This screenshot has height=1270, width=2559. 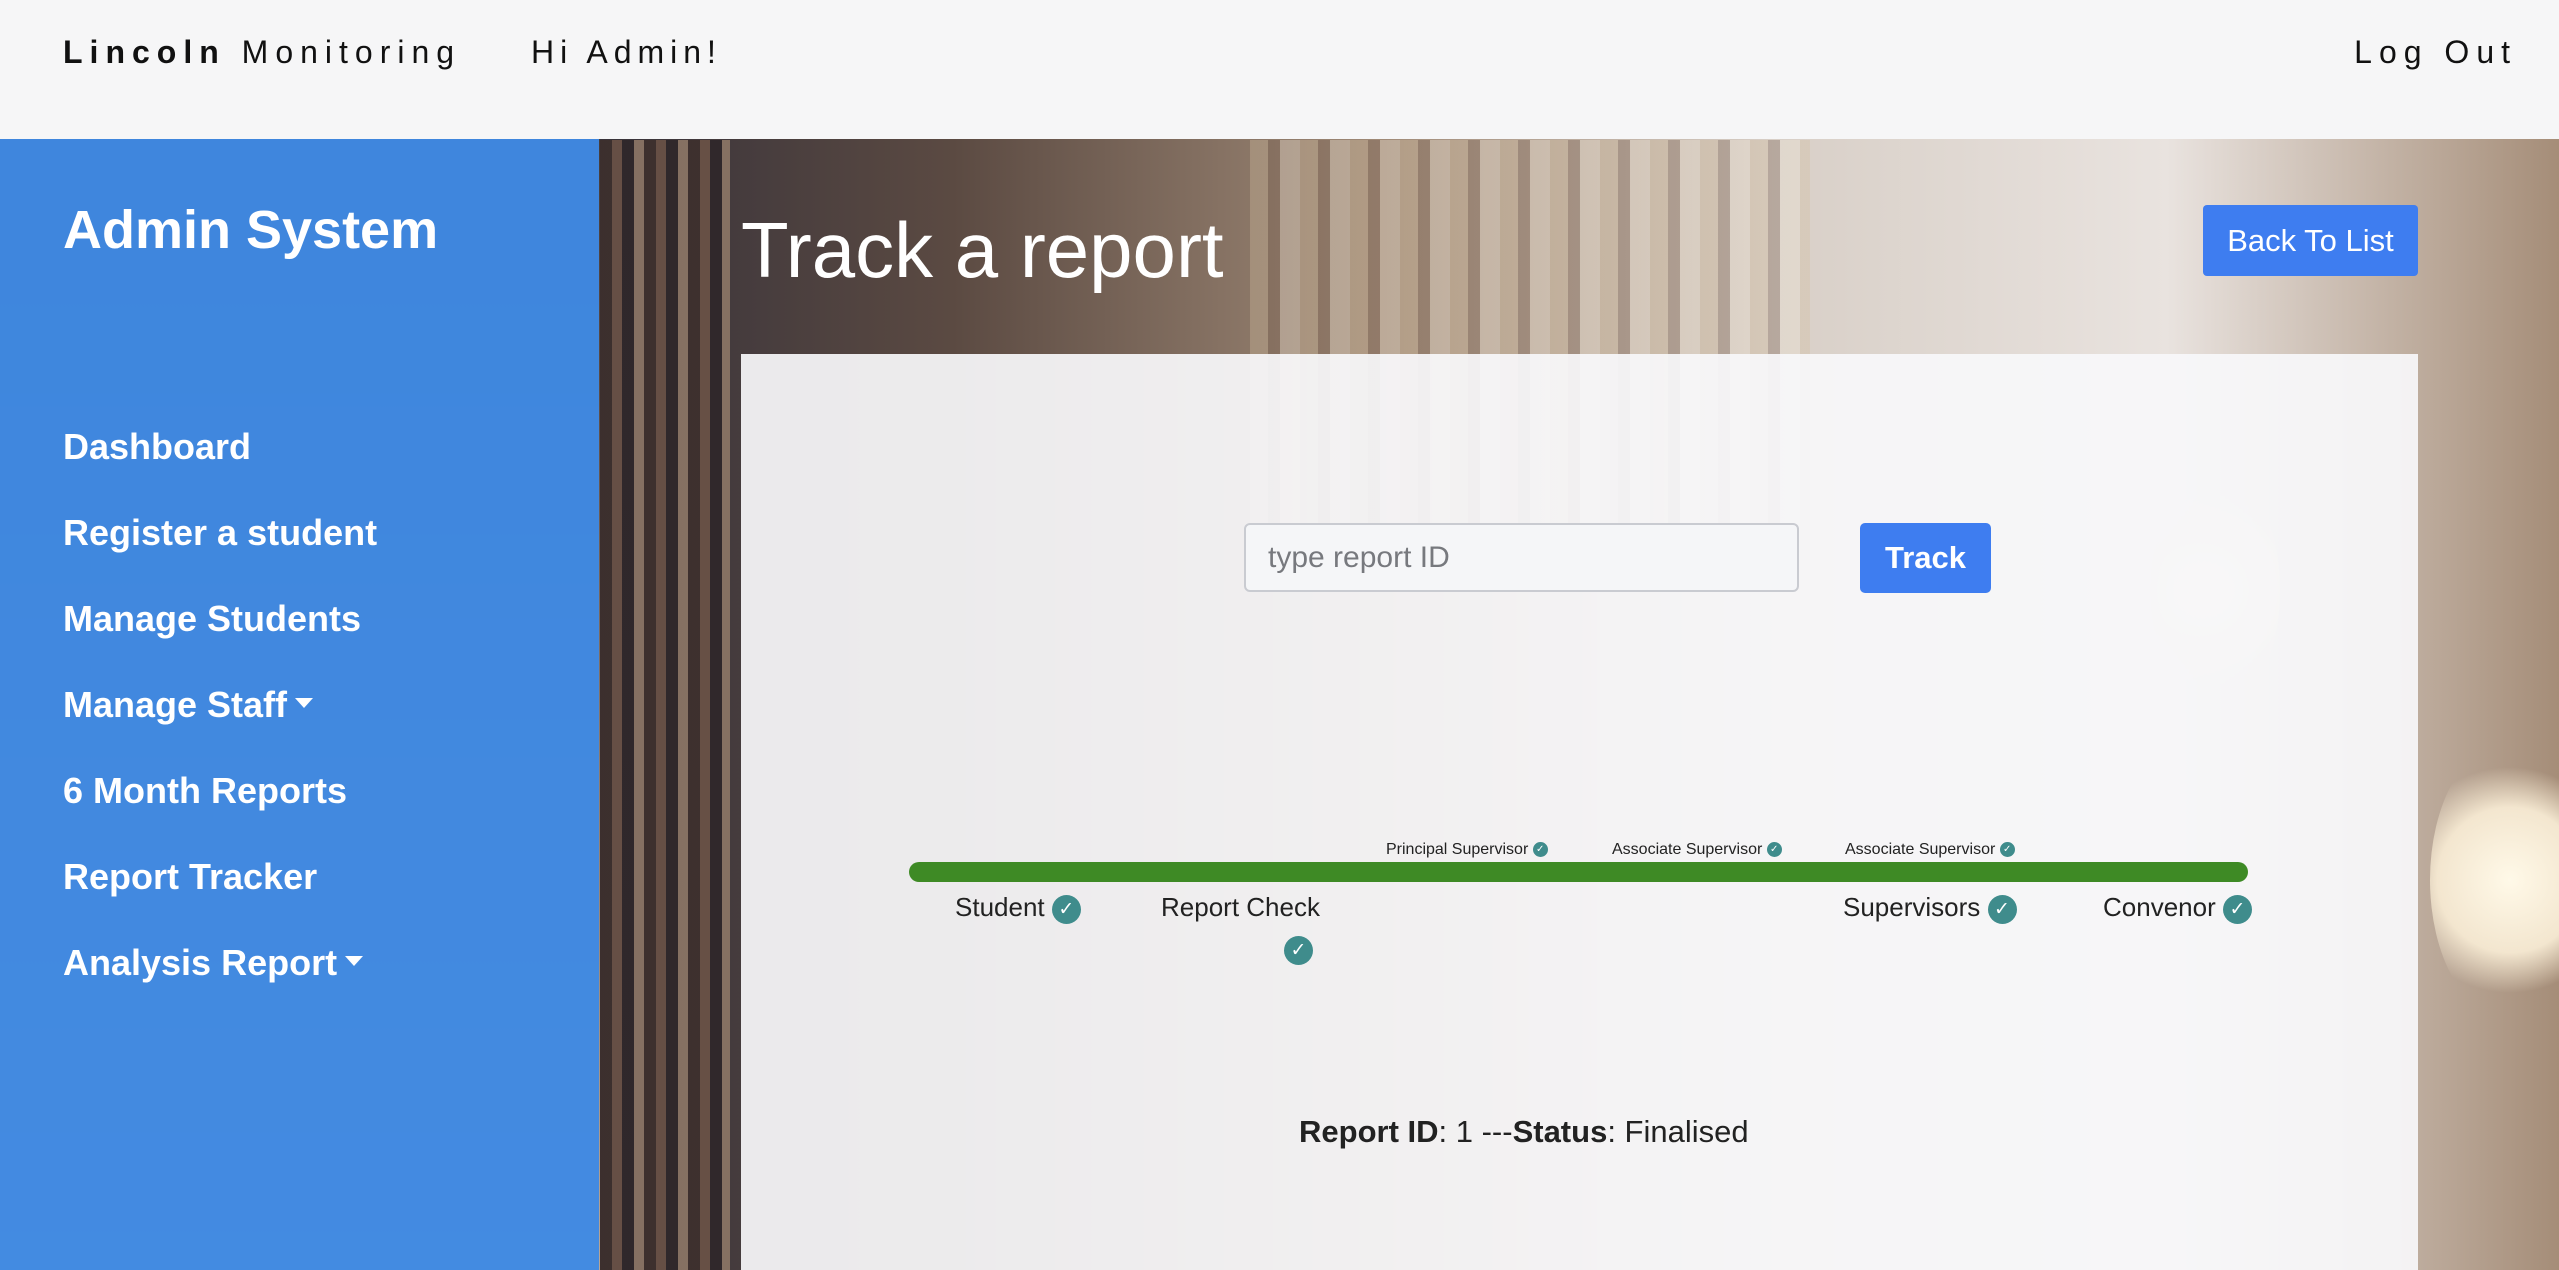 What do you see at coordinates (251, 230) in the screenshot?
I see `sidebar-title: Admin System` at bounding box center [251, 230].